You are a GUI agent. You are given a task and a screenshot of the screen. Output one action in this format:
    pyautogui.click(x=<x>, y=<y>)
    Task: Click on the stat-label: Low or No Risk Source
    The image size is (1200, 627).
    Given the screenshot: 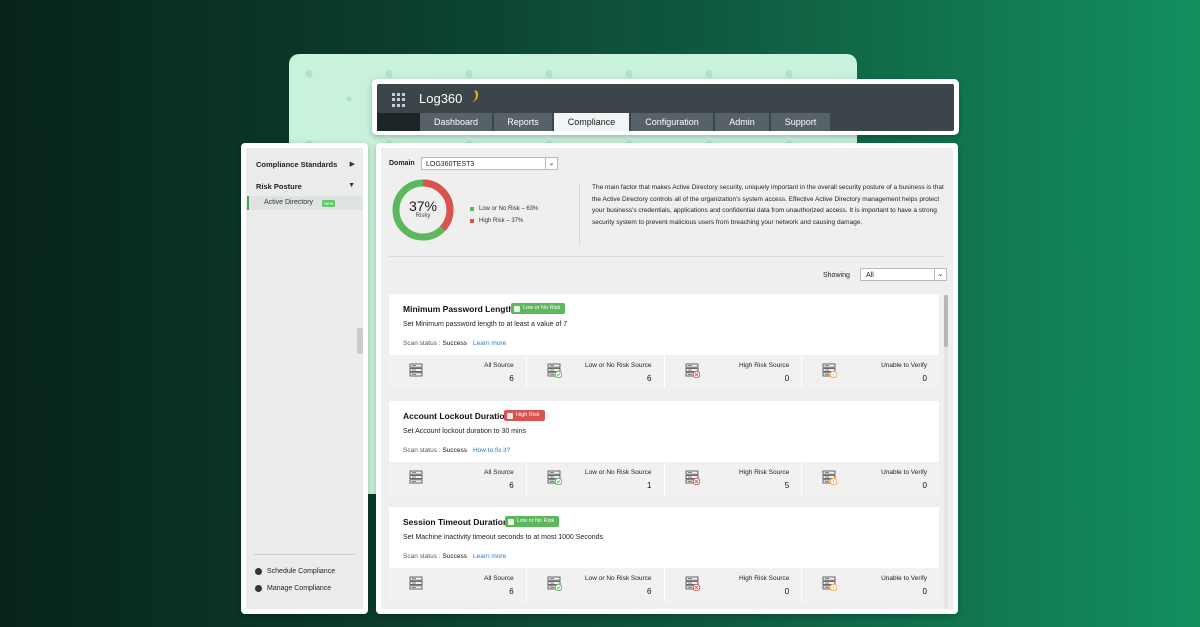 What is the action you would take?
    pyautogui.click(x=618, y=472)
    